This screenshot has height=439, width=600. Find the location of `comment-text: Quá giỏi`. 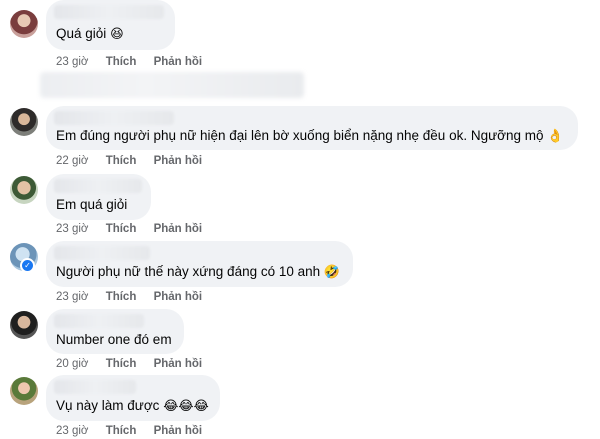

comment-text: Quá giỏi is located at coordinates (81, 33).